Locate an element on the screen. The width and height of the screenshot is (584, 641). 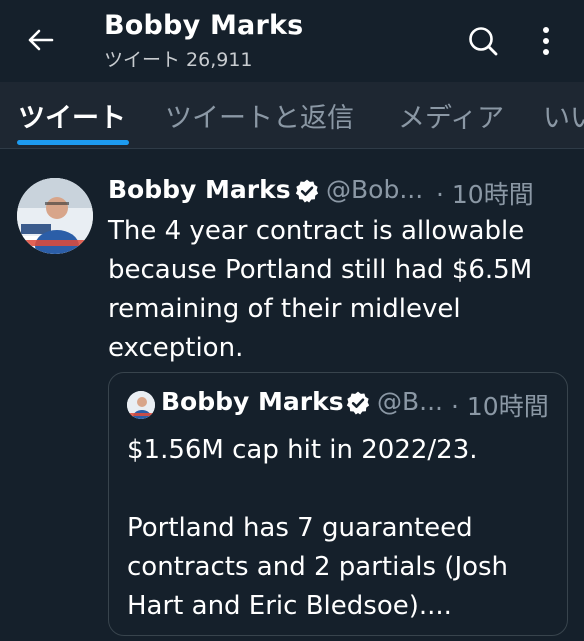
tab-tweets-and-replies: ツイートと返信 is located at coordinates (259, 115).